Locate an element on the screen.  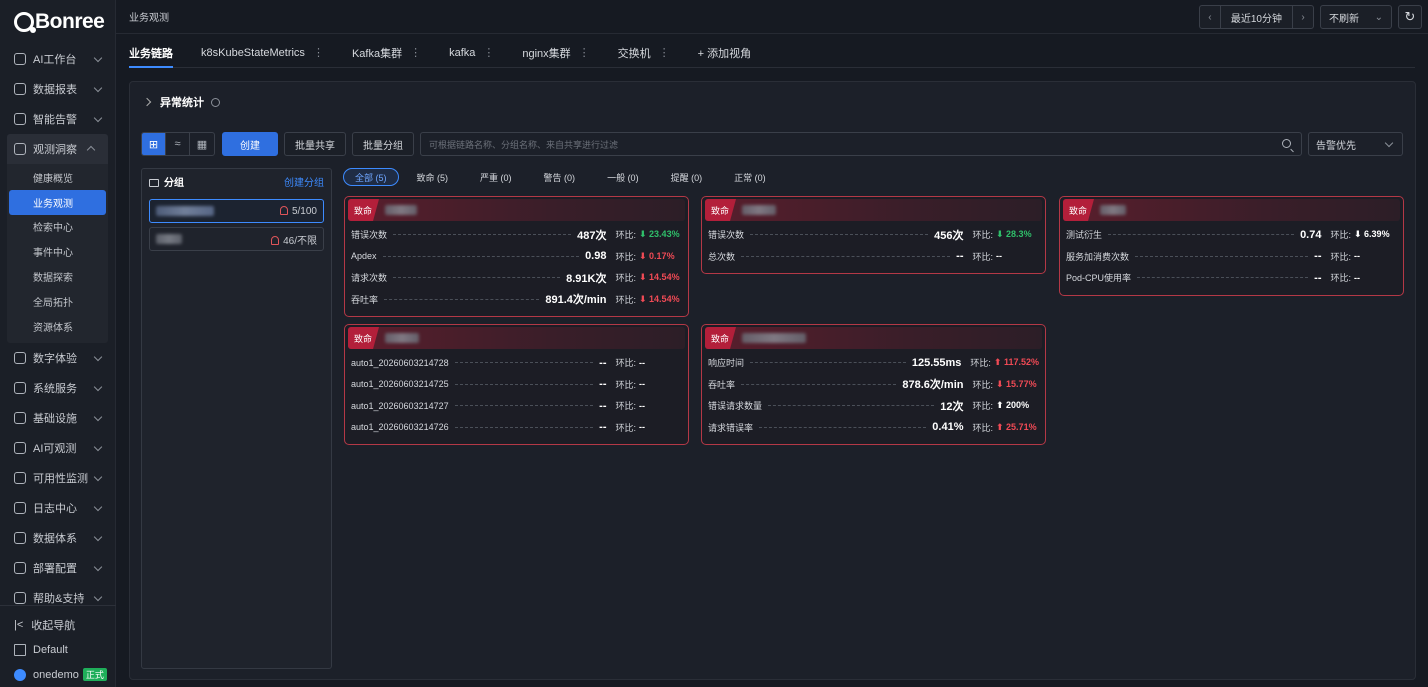
sidebar-item-digital: 数字体验 is located at coordinates (57, 358).